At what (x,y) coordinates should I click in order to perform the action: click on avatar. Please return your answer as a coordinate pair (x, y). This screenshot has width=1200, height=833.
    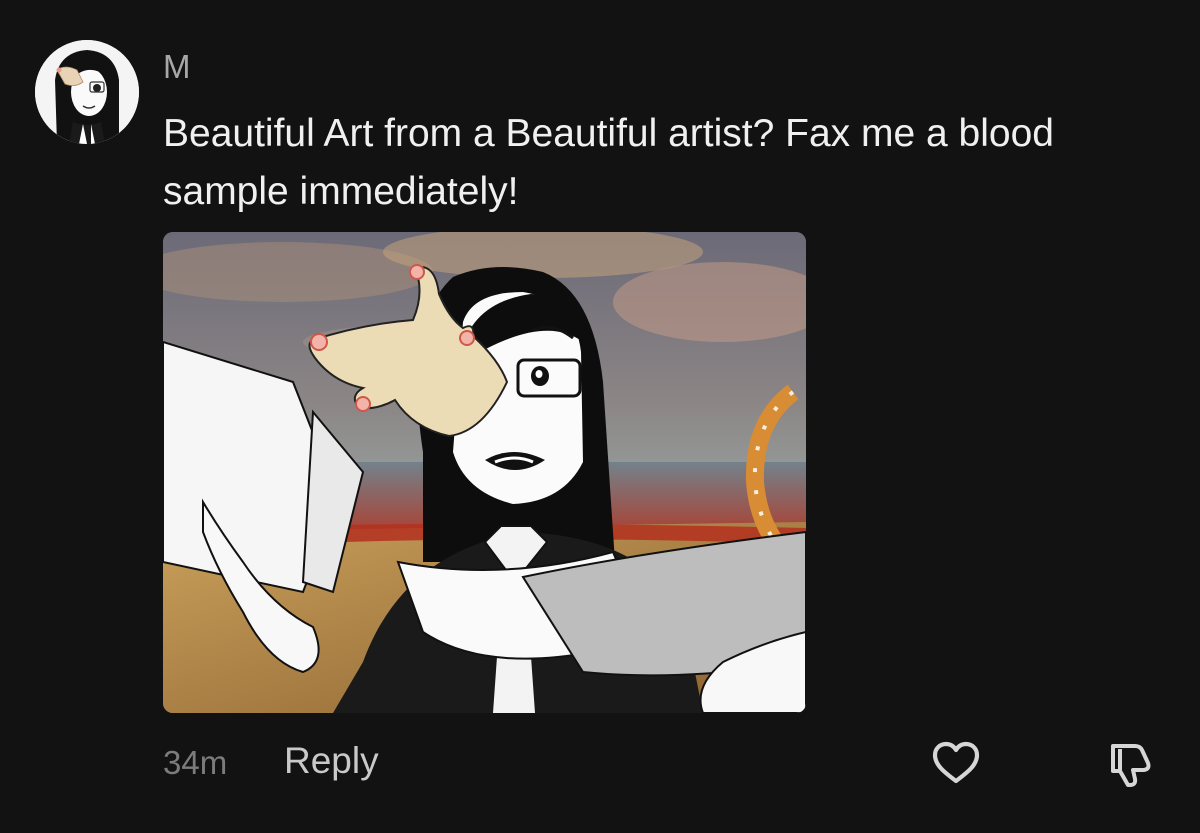
    Looking at the image, I should click on (87, 92).